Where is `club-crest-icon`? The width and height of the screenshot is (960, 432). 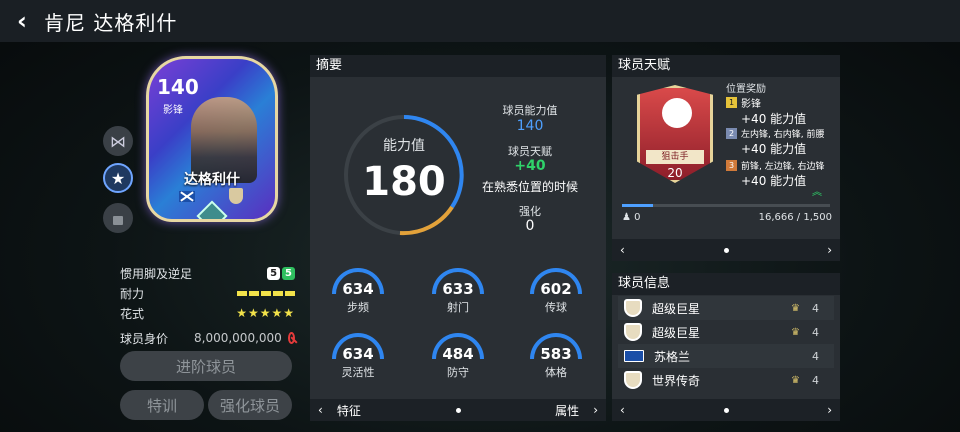 club-crest-icon is located at coordinates (236, 196).